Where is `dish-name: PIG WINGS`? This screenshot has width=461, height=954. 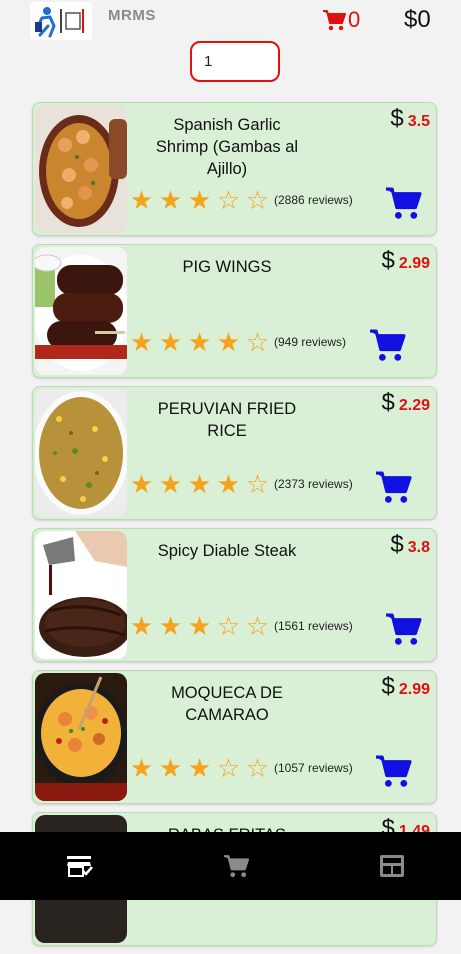
dish-name: PIG WINGS is located at coordinates (227, 267).